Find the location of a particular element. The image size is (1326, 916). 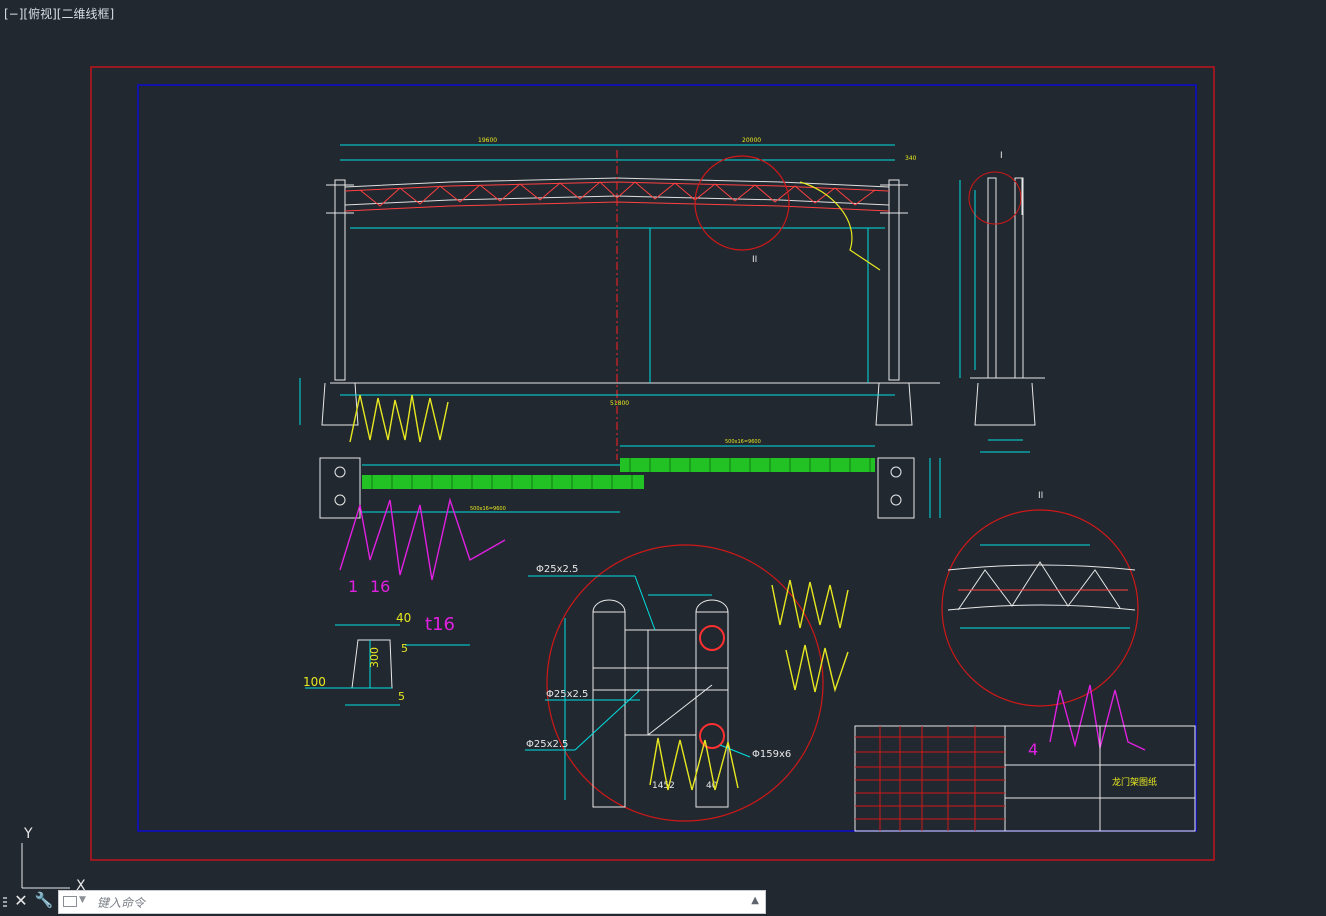

wrench-icon: 🔧 is located at coordinates (44, 900).